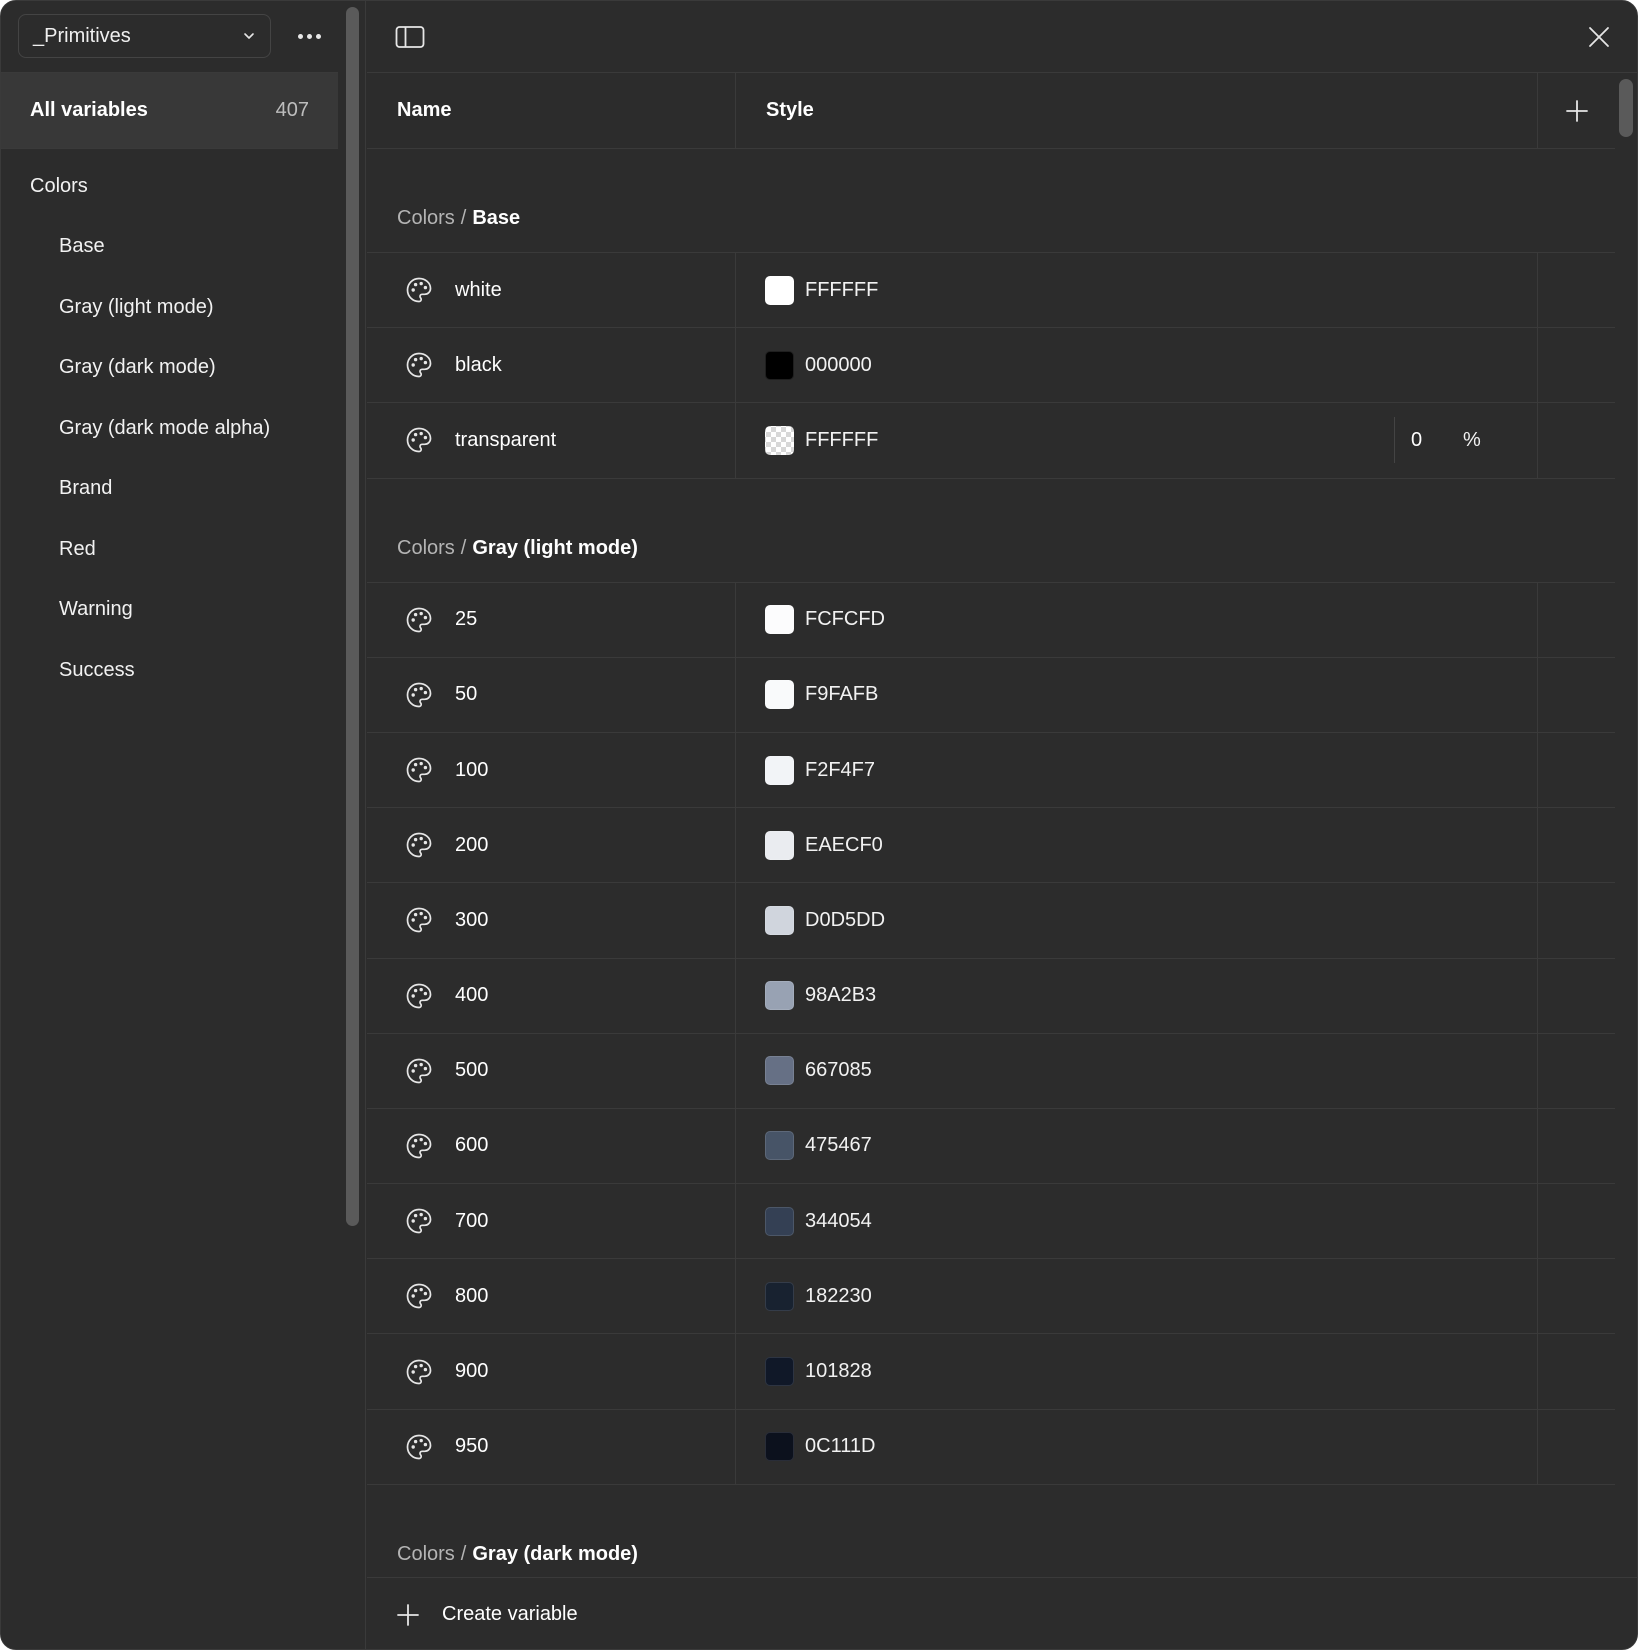  What do you see at coordinates (309, 36) in the screenshot?
I see `more-options-button` at bounding box center [309, 36].